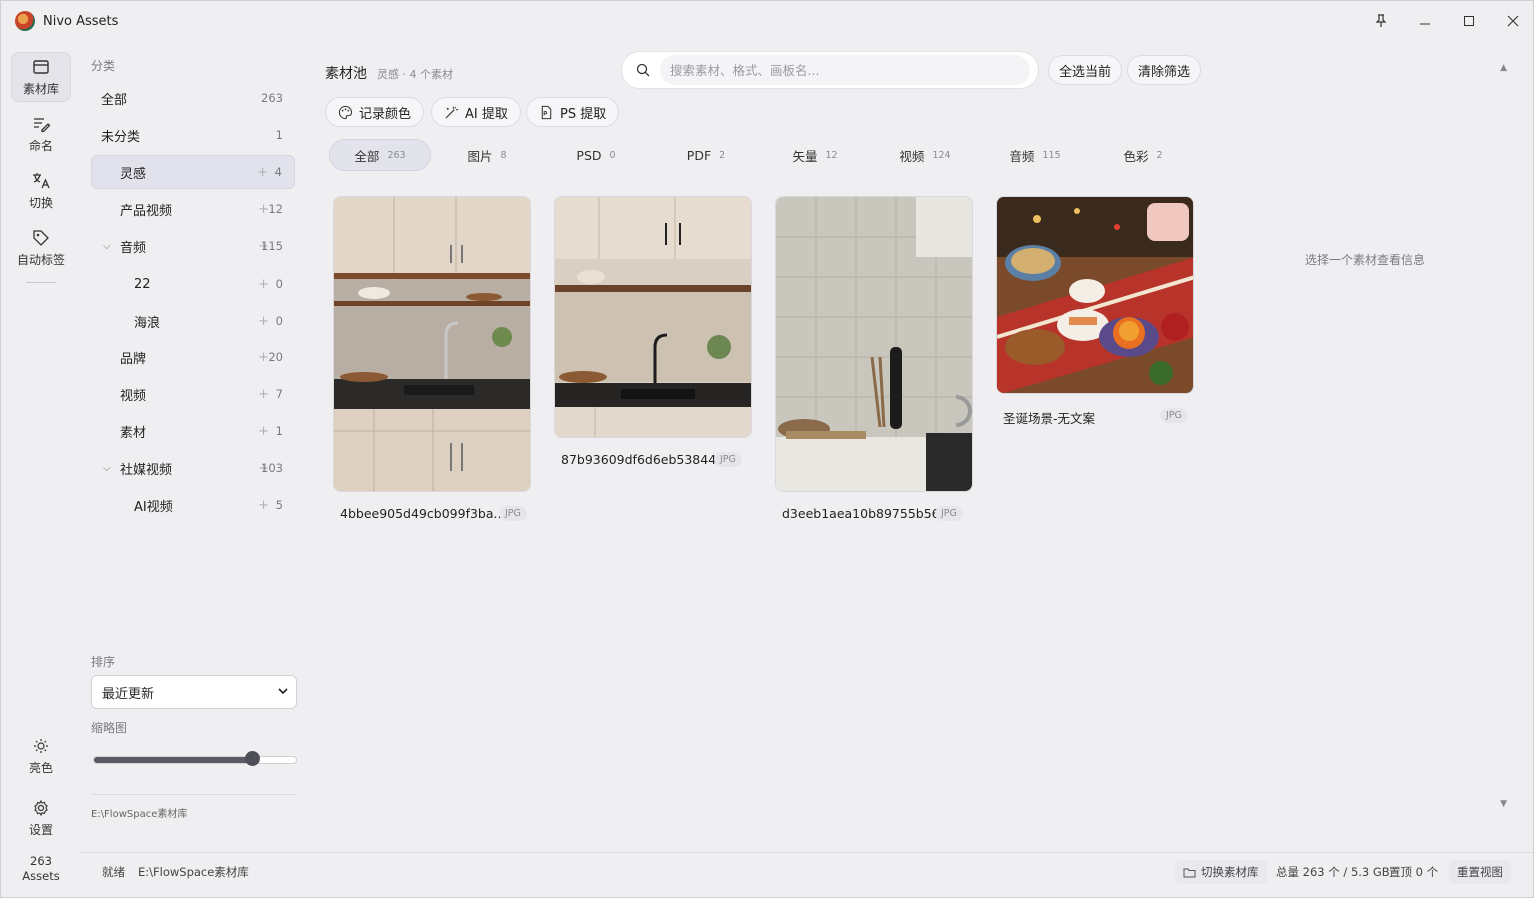 This screenshot has width=1534, height=898. Describe the element at coordinates (40, 146) in the screenshot. I see `rail-label-rename: 命名` at that location.